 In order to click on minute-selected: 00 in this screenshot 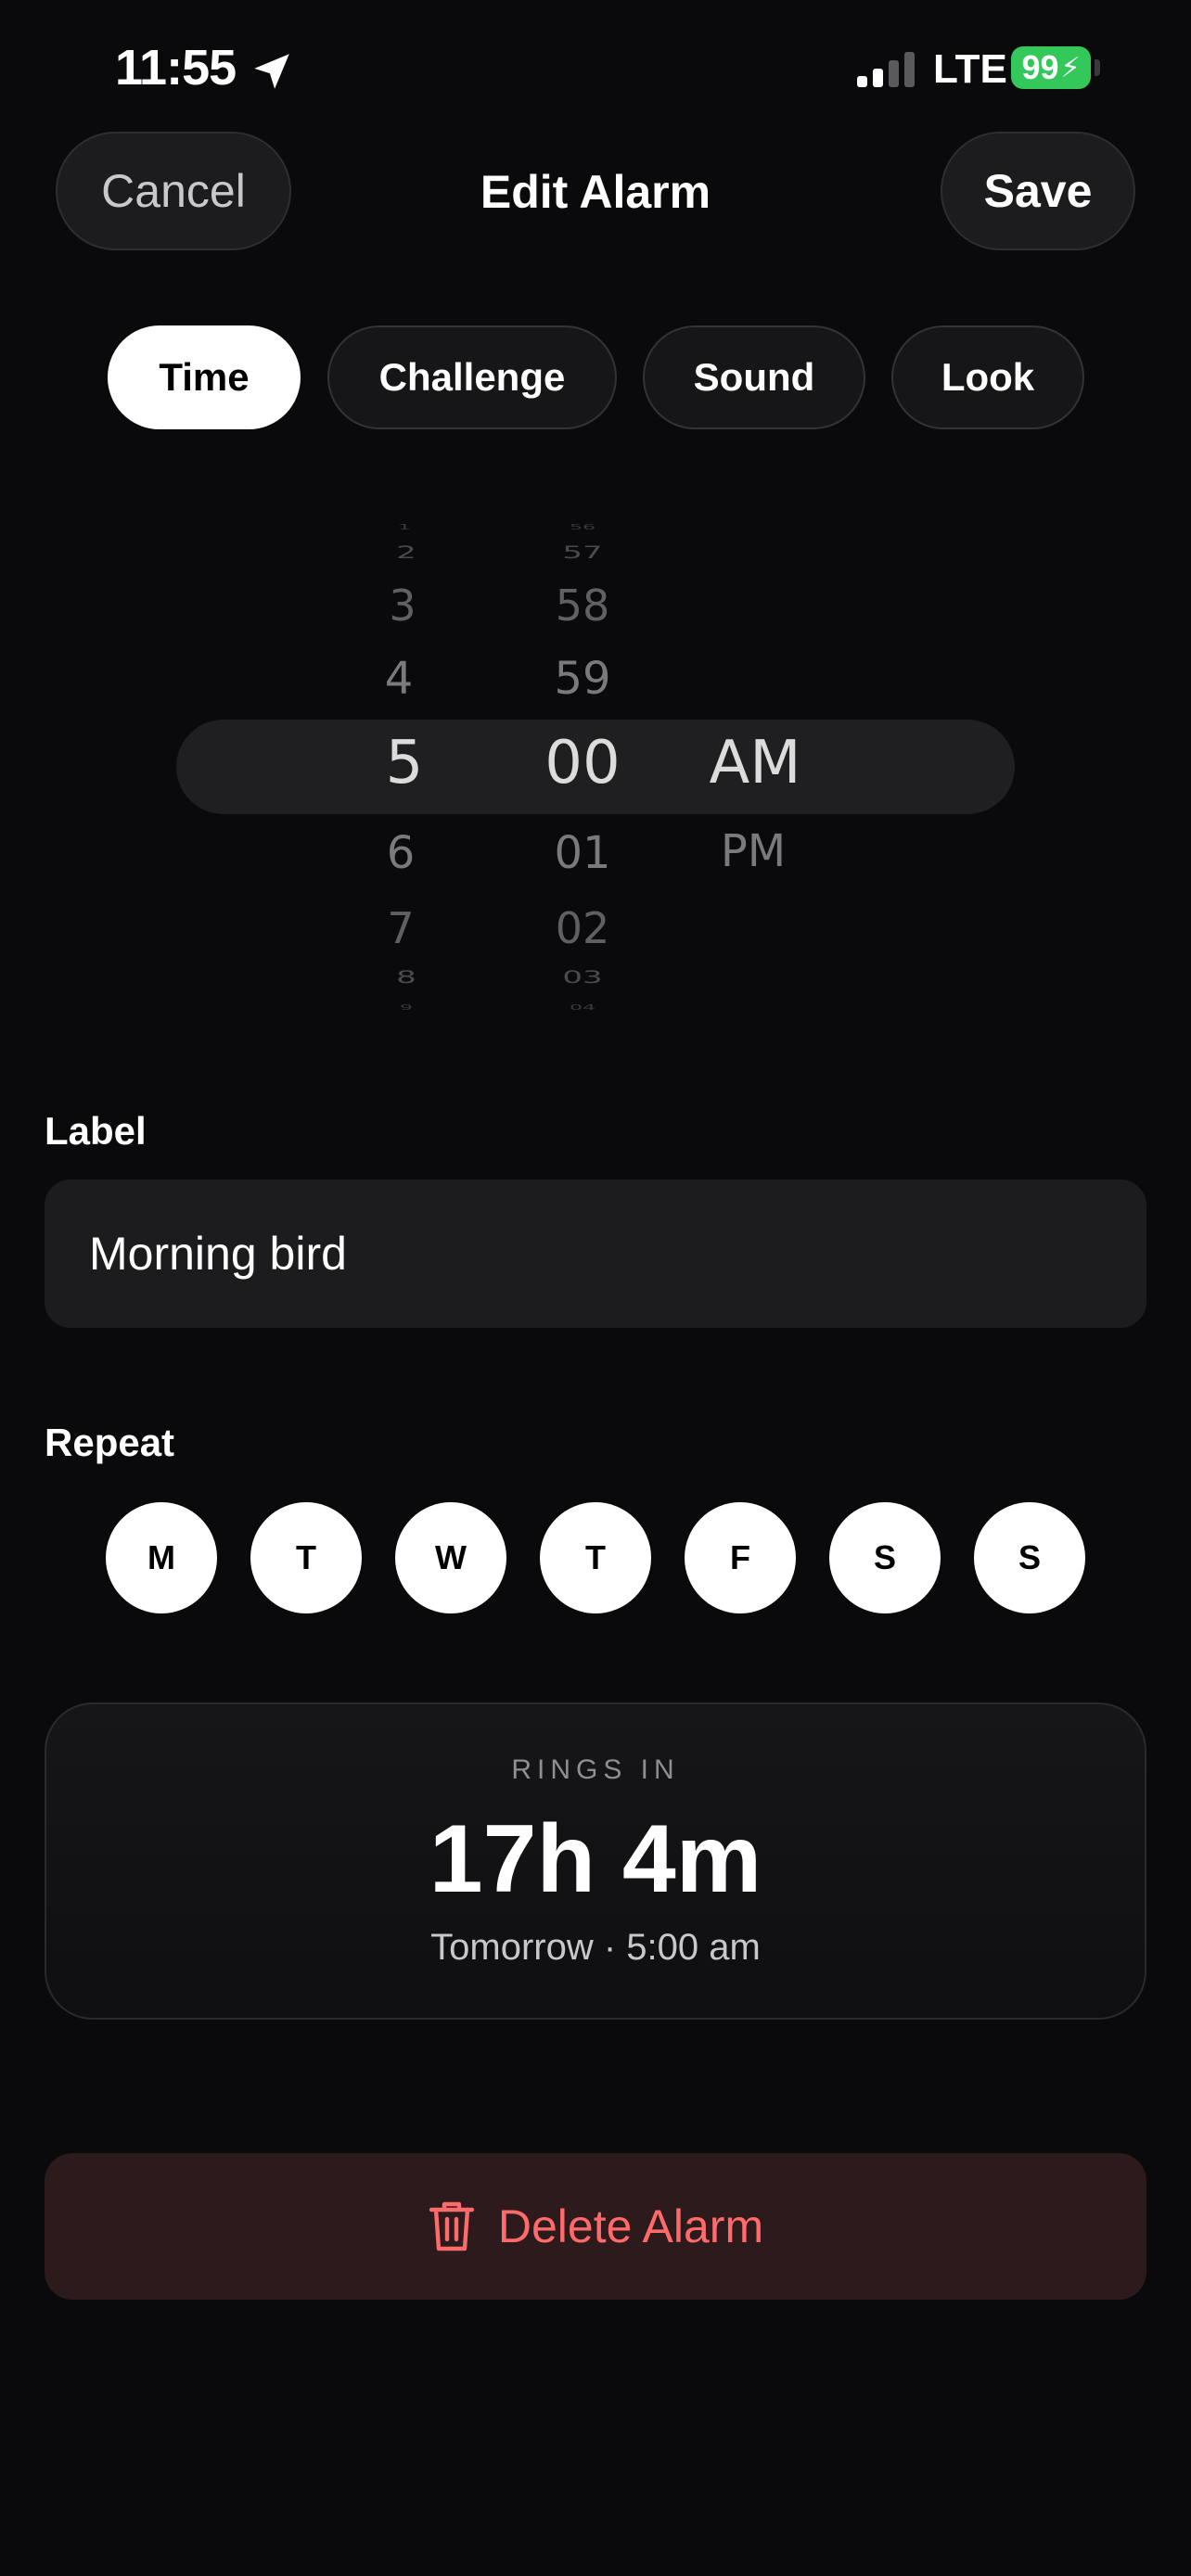, I will do `click(582, 763)`.